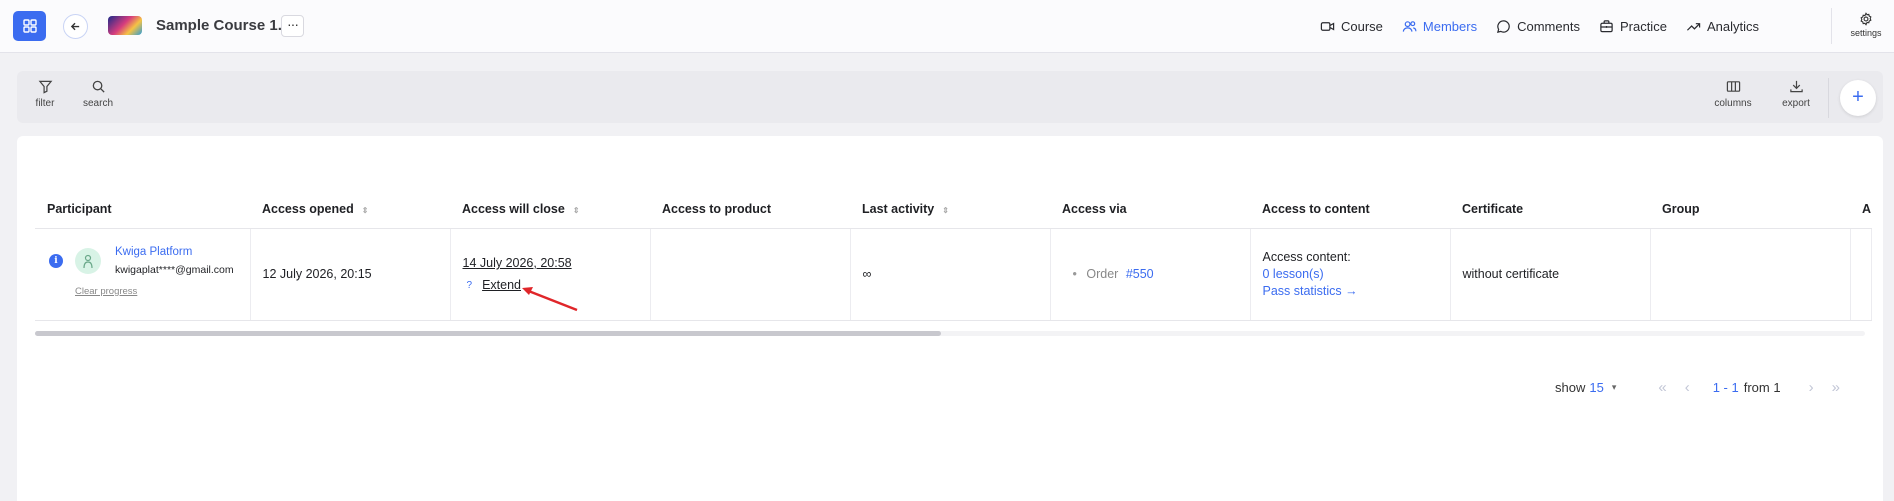  I want to click on column-header-last-activity: Last activity ⇕, so click(950, 209).